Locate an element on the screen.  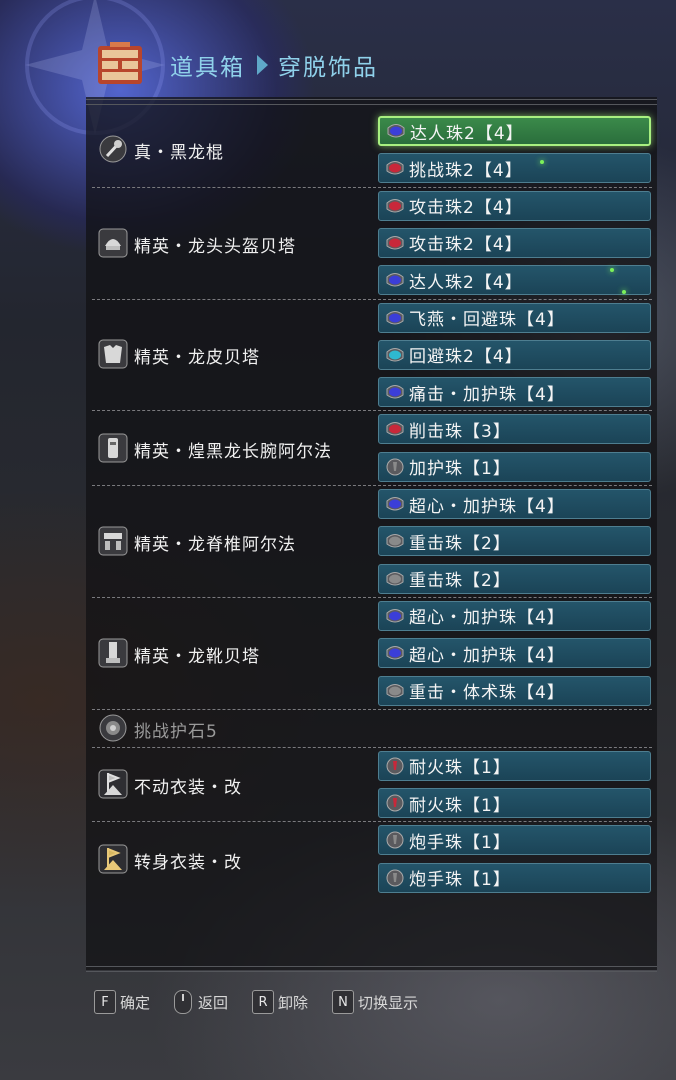
equipment-group: 精英・龙皮贝塔 is located at coordinates (235, 355).